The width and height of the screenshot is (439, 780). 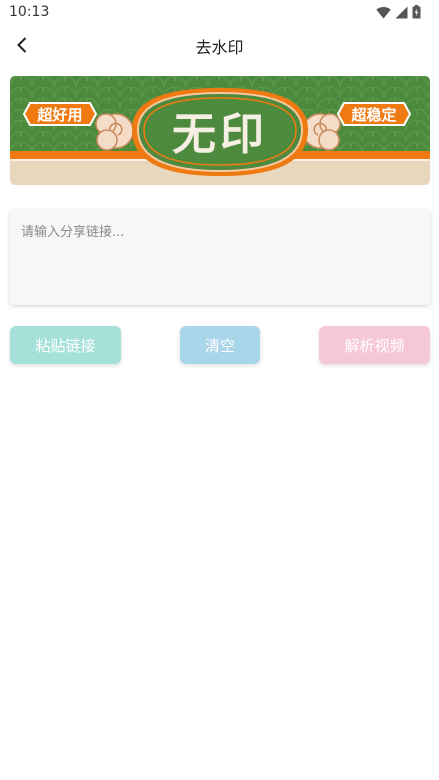 I want to click on wifi-icon, so click(x=383, y=12).